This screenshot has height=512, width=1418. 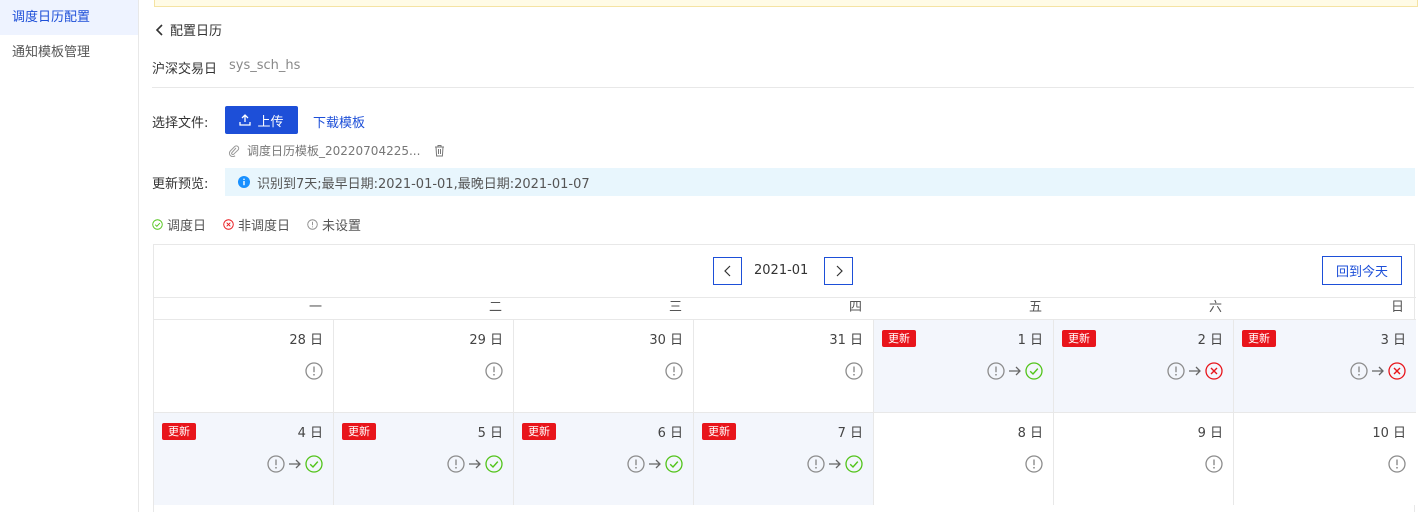 I want to click on day-number: 7 日, so click(x=850, y=433).